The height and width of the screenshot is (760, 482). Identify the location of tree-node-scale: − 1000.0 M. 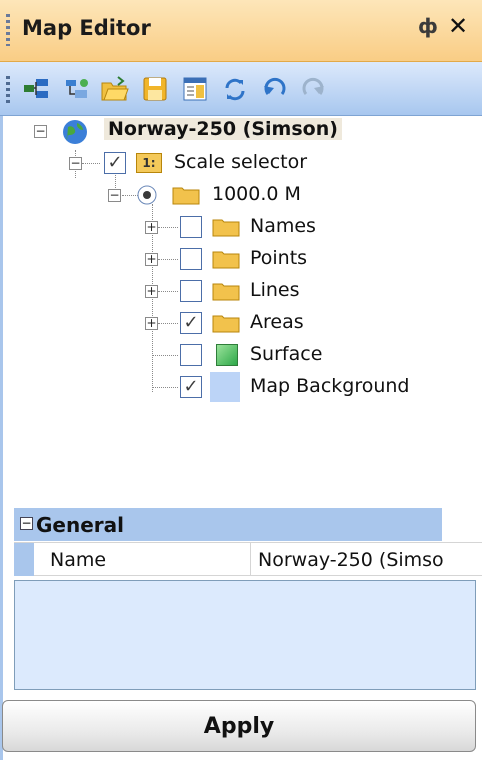
(241, 195).